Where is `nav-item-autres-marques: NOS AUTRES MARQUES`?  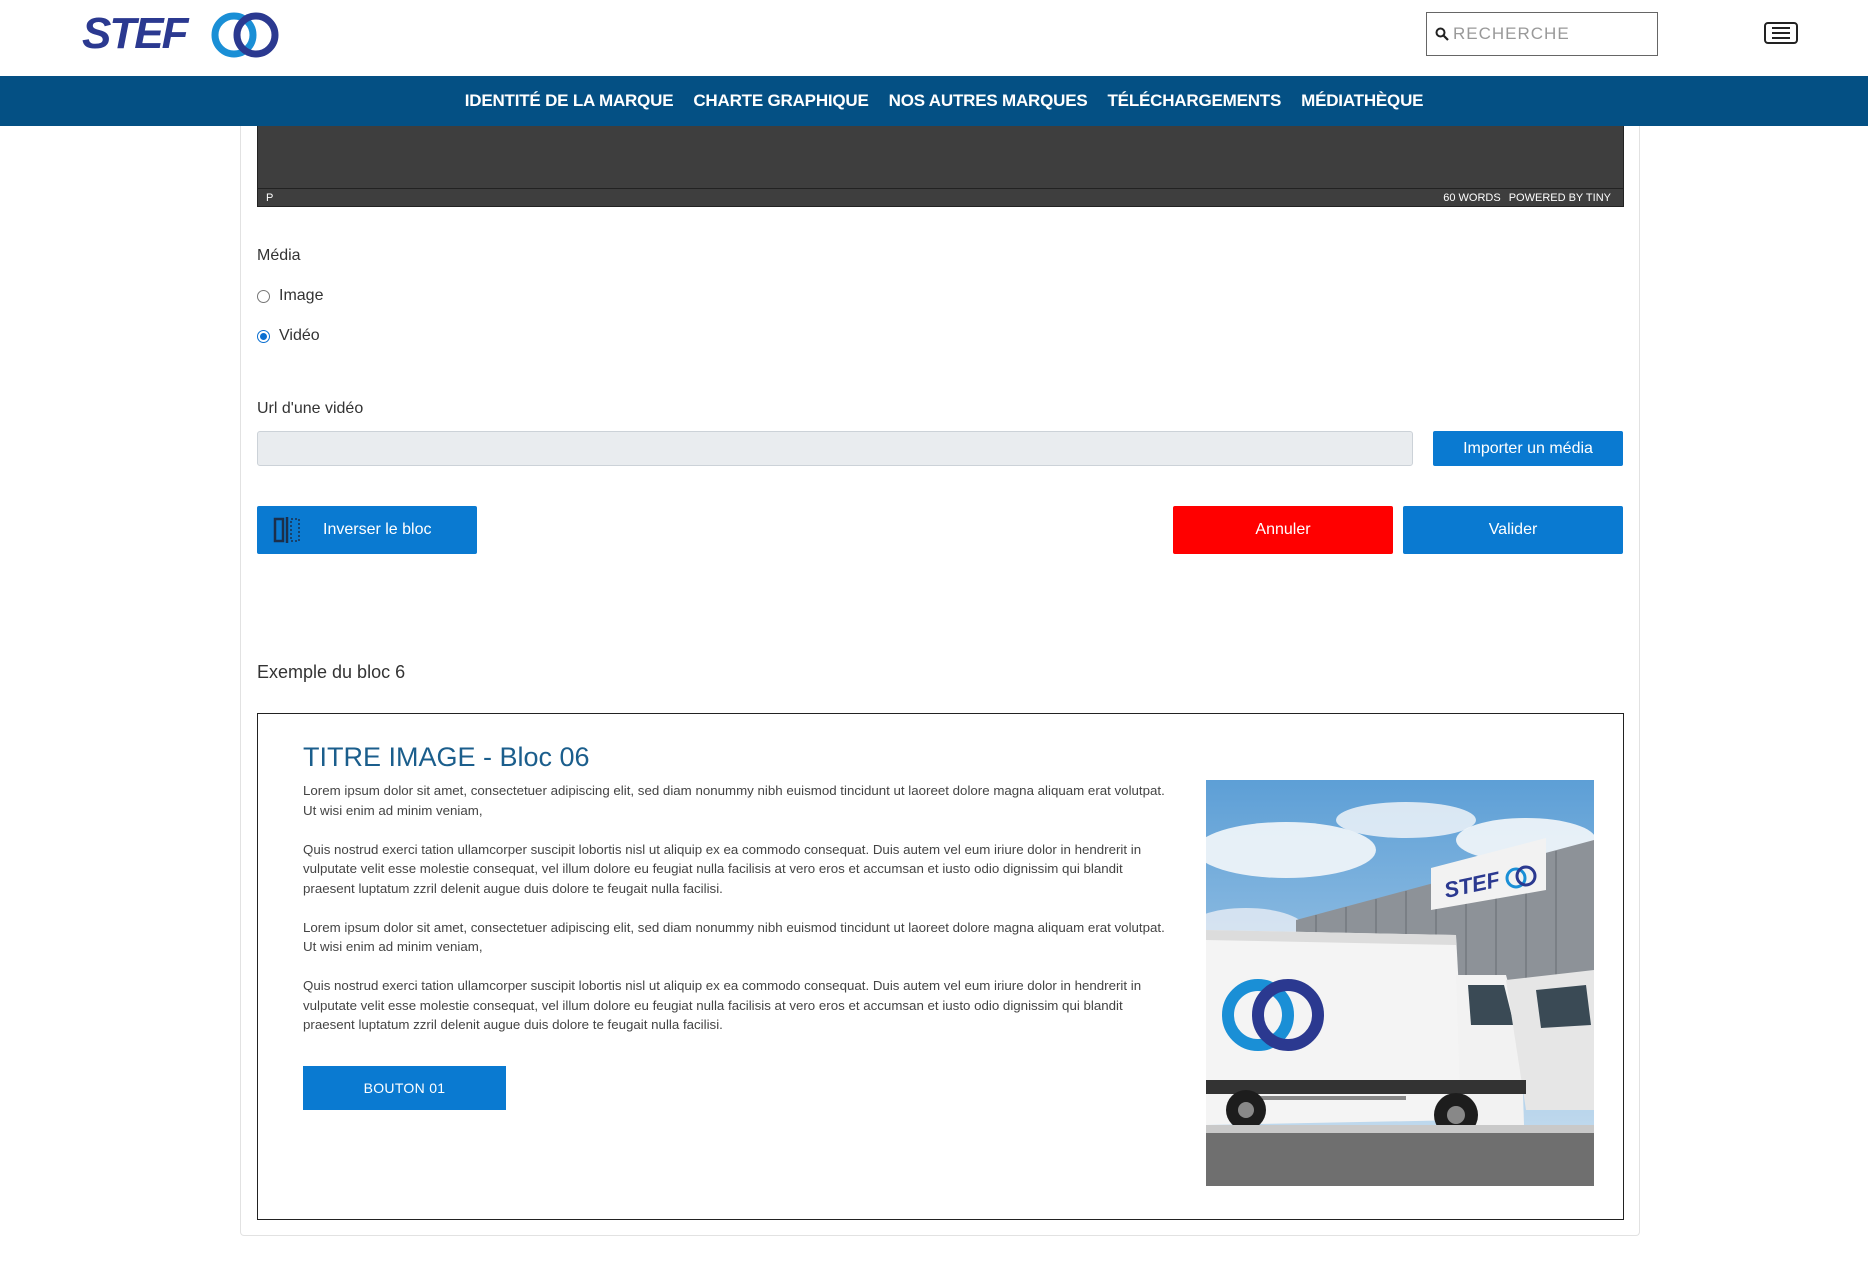
nav-item-autres-marques: NOS AUTRES MARQUES is located at coordinates (988, 101).